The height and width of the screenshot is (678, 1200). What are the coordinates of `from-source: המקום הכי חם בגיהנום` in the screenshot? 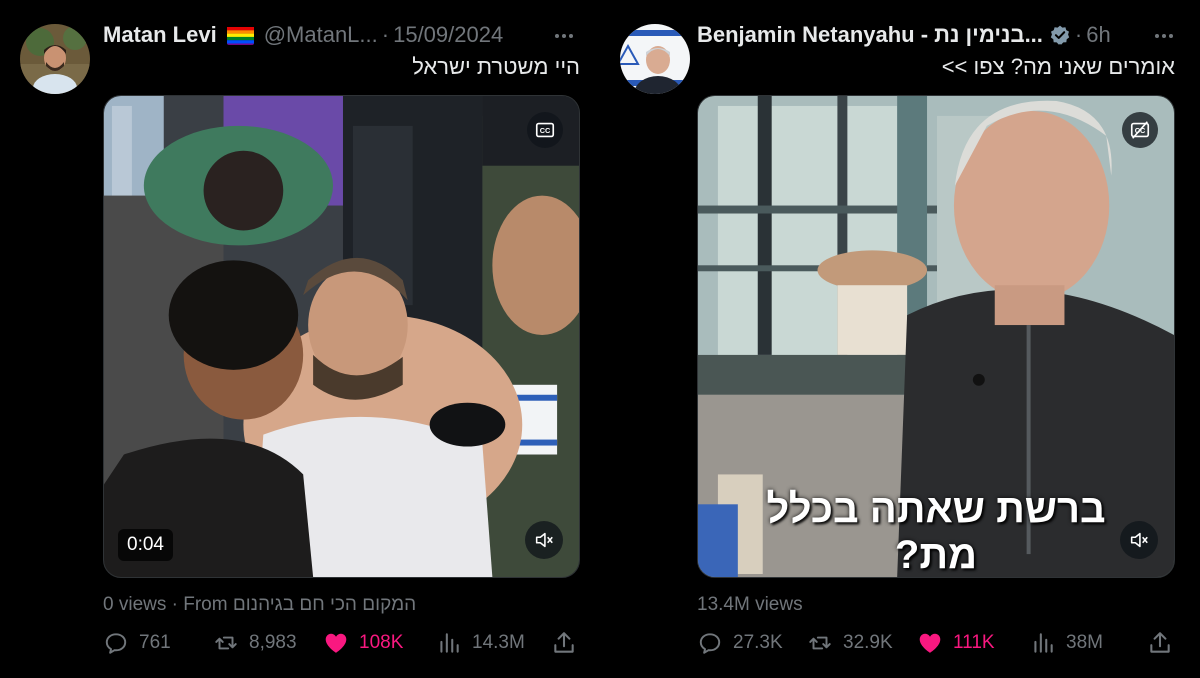 It's located at (324, 604).